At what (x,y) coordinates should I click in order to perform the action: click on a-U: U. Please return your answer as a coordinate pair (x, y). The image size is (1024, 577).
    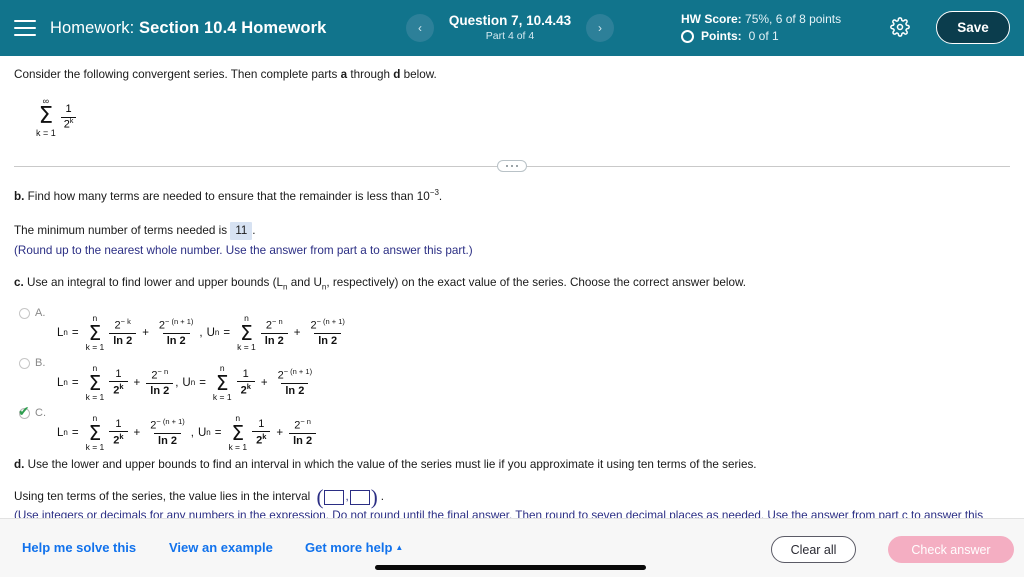
    Looking at the image, I should click on (210, 332).